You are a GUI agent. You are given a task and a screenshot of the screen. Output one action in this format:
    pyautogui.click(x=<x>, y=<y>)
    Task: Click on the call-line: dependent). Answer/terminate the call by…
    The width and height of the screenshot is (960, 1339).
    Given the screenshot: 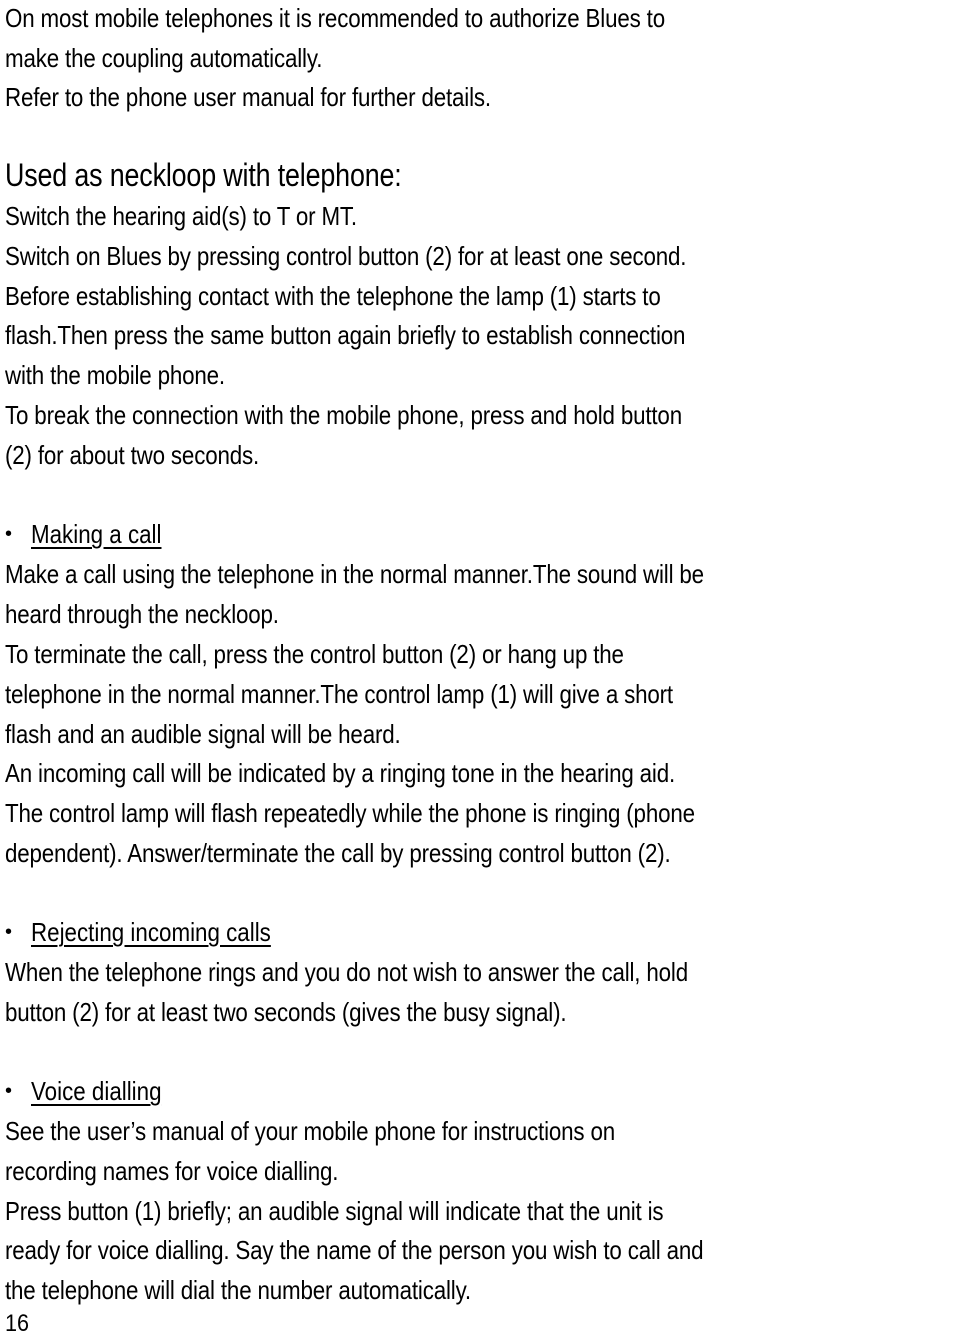 What is the action you would take?
    pyautogui.click(x=338, y=853)
    